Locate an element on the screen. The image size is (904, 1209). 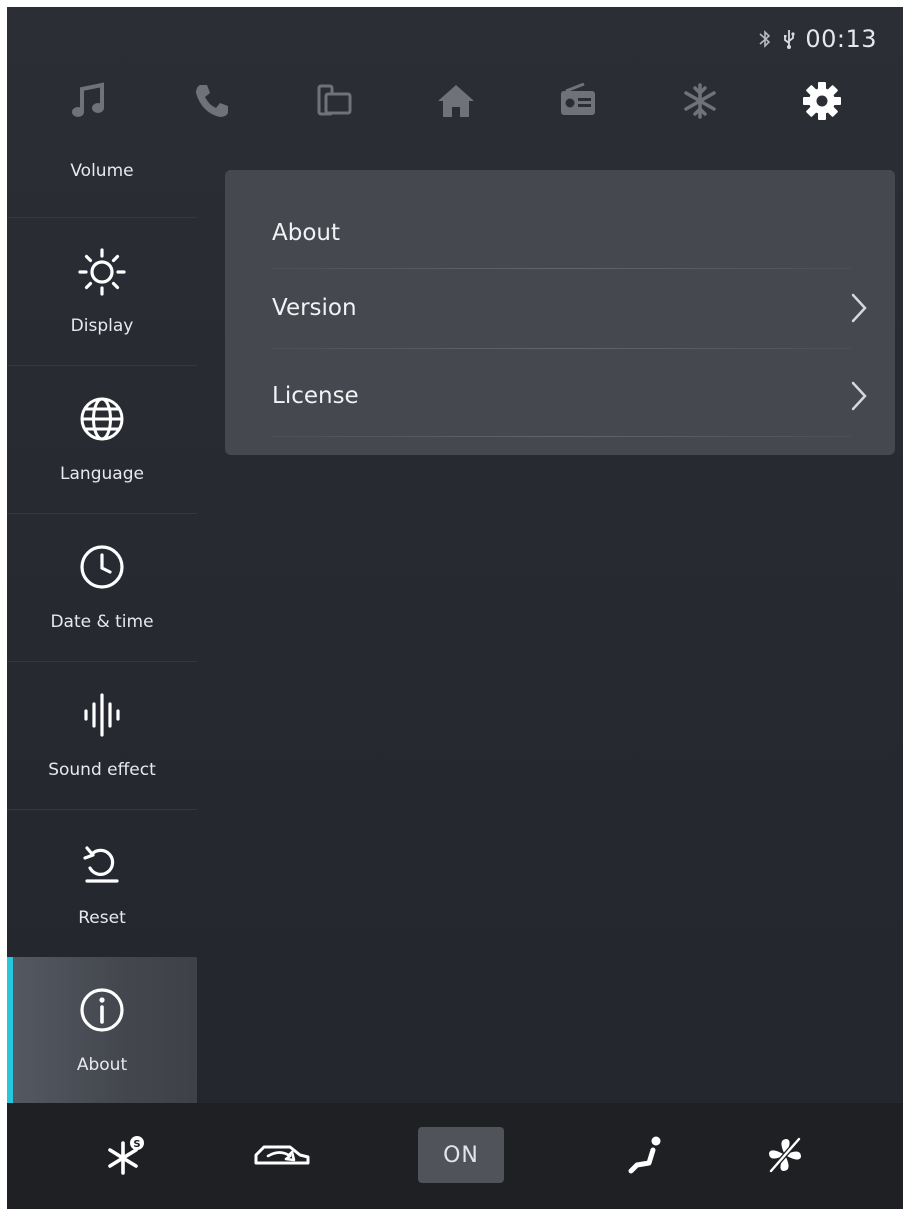
license-row: License is located at coordinates (560, 396).